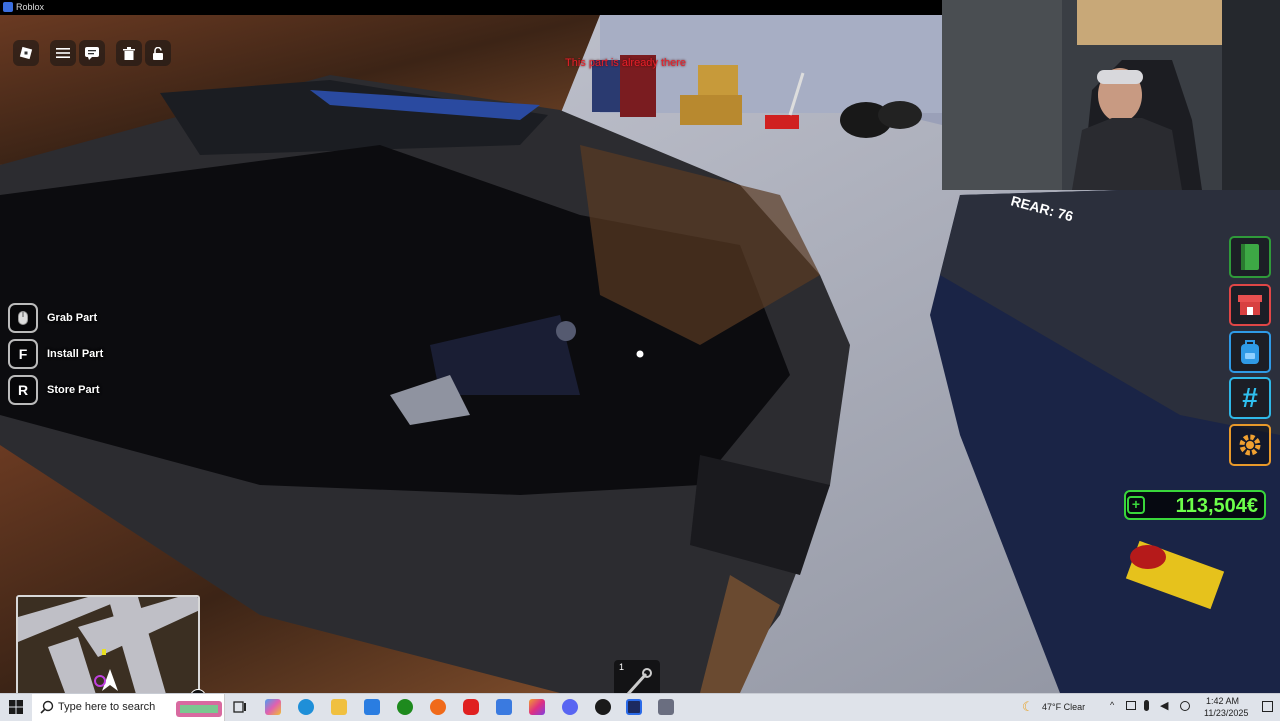 The image size is (1280, 721). I want to click on hamburger-menu-button, so click(63, 53).